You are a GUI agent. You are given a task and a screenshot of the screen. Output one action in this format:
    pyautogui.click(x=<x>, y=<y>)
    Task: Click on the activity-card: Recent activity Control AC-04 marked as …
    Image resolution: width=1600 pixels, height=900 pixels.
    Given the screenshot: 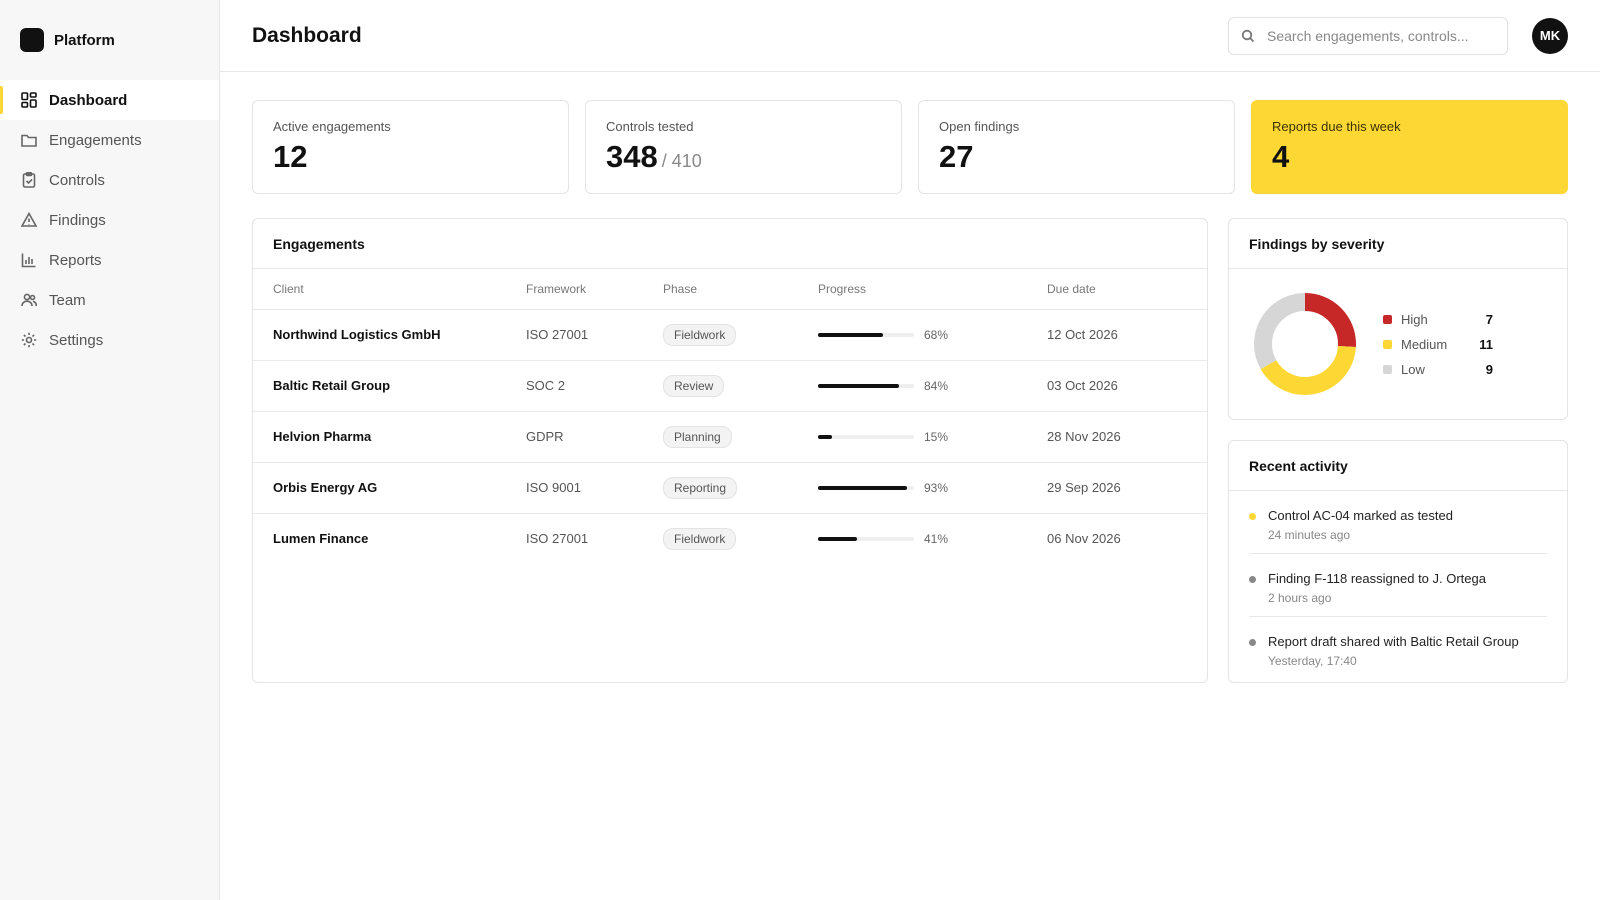 What is the action you would take?
    pyautogui.click(x=1398, y=561)
    